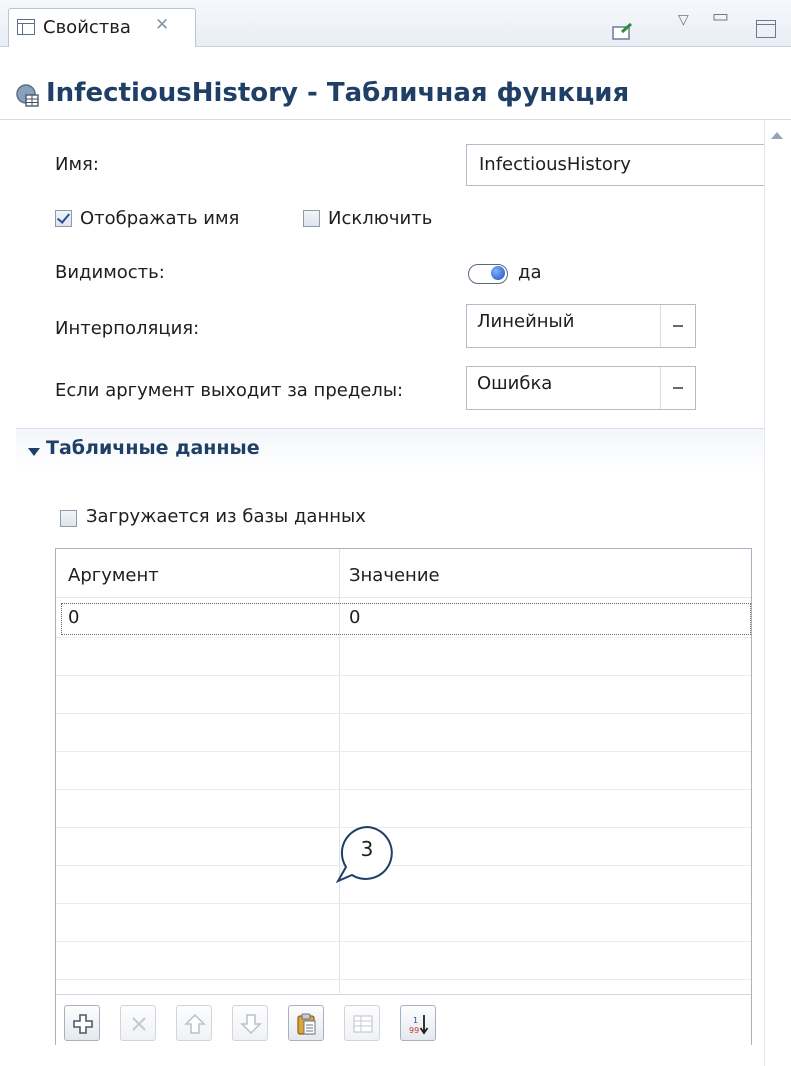  Describe the element at coordinates (226, 516) in the screenshot. I see `load-from-db-label: Загружается из базы данных` at that location.